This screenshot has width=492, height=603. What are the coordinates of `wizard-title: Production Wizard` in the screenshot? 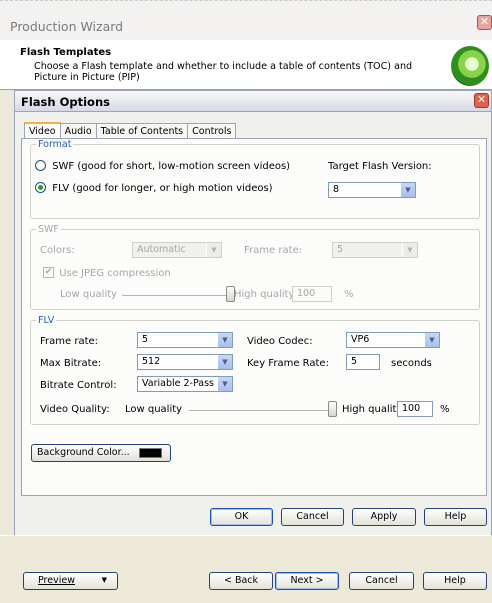 It's located at (67, 26).